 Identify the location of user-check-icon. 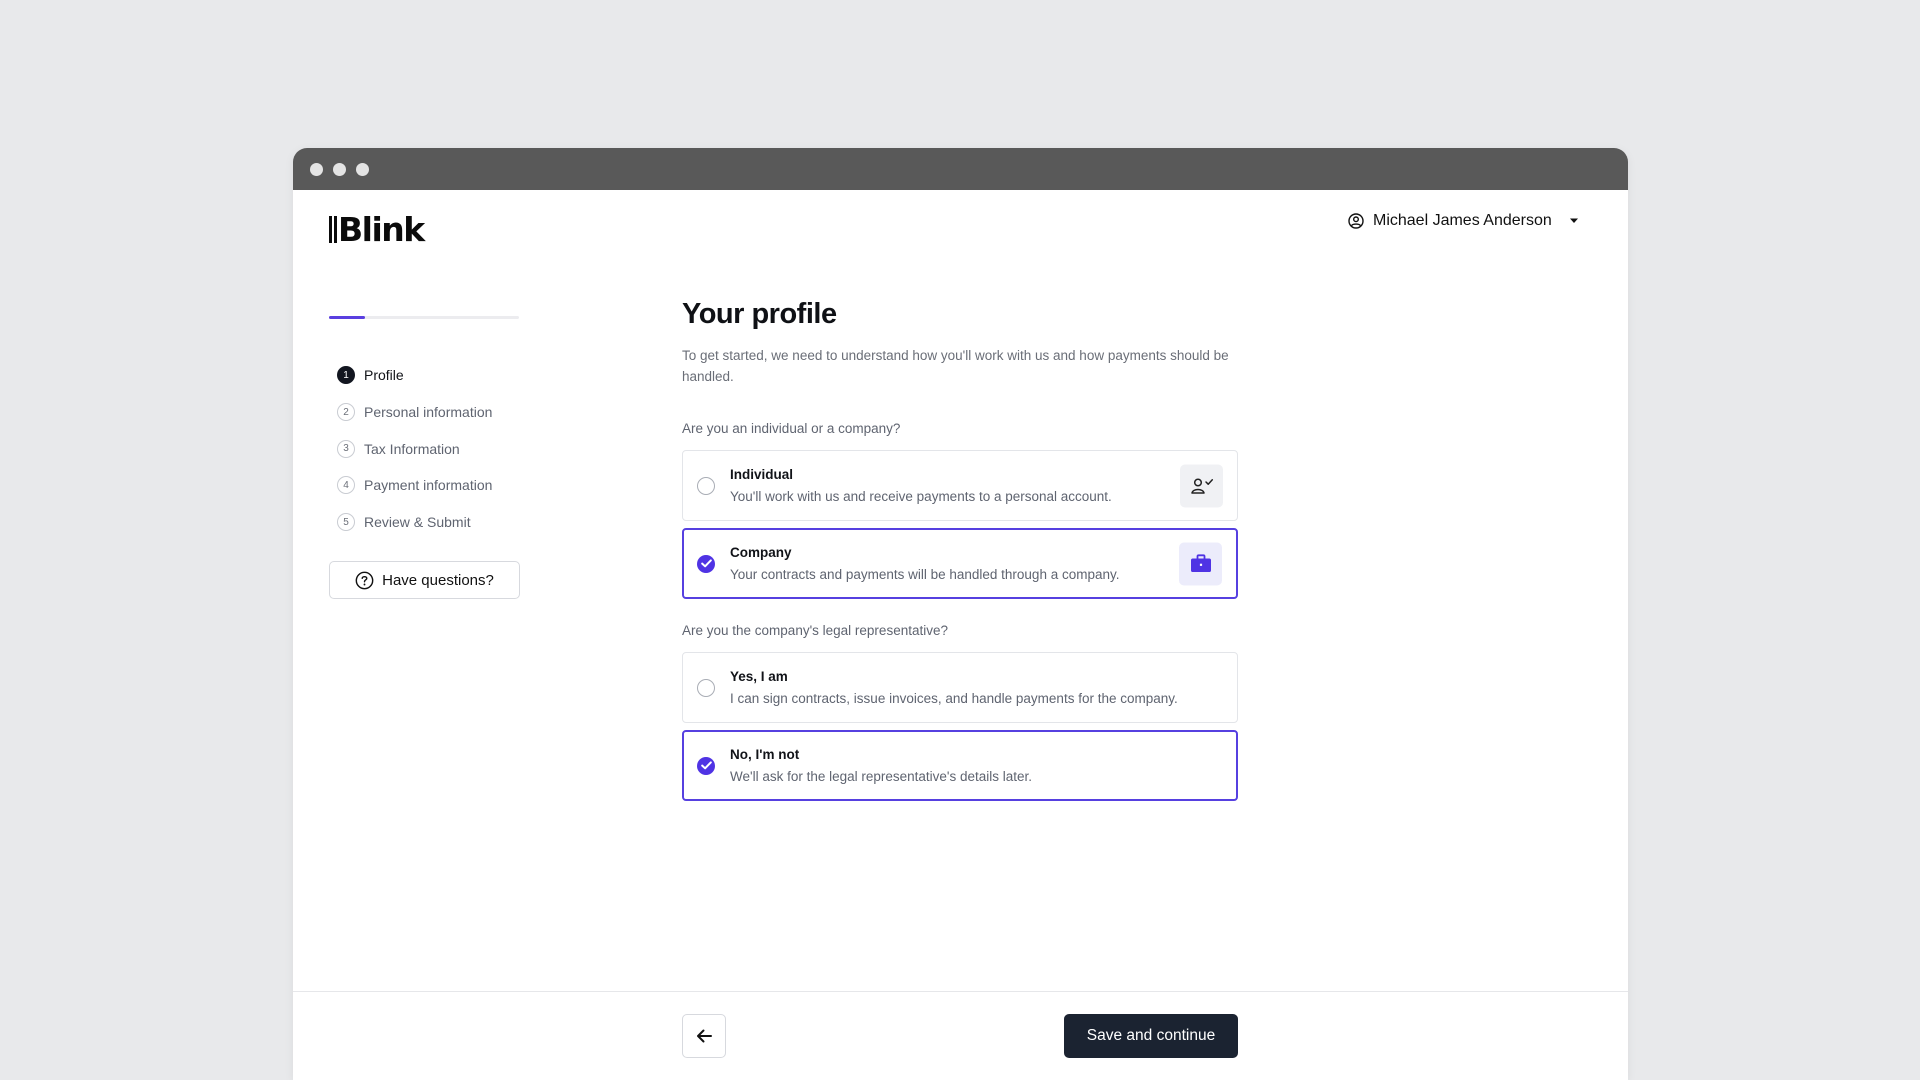
(1201, 485).